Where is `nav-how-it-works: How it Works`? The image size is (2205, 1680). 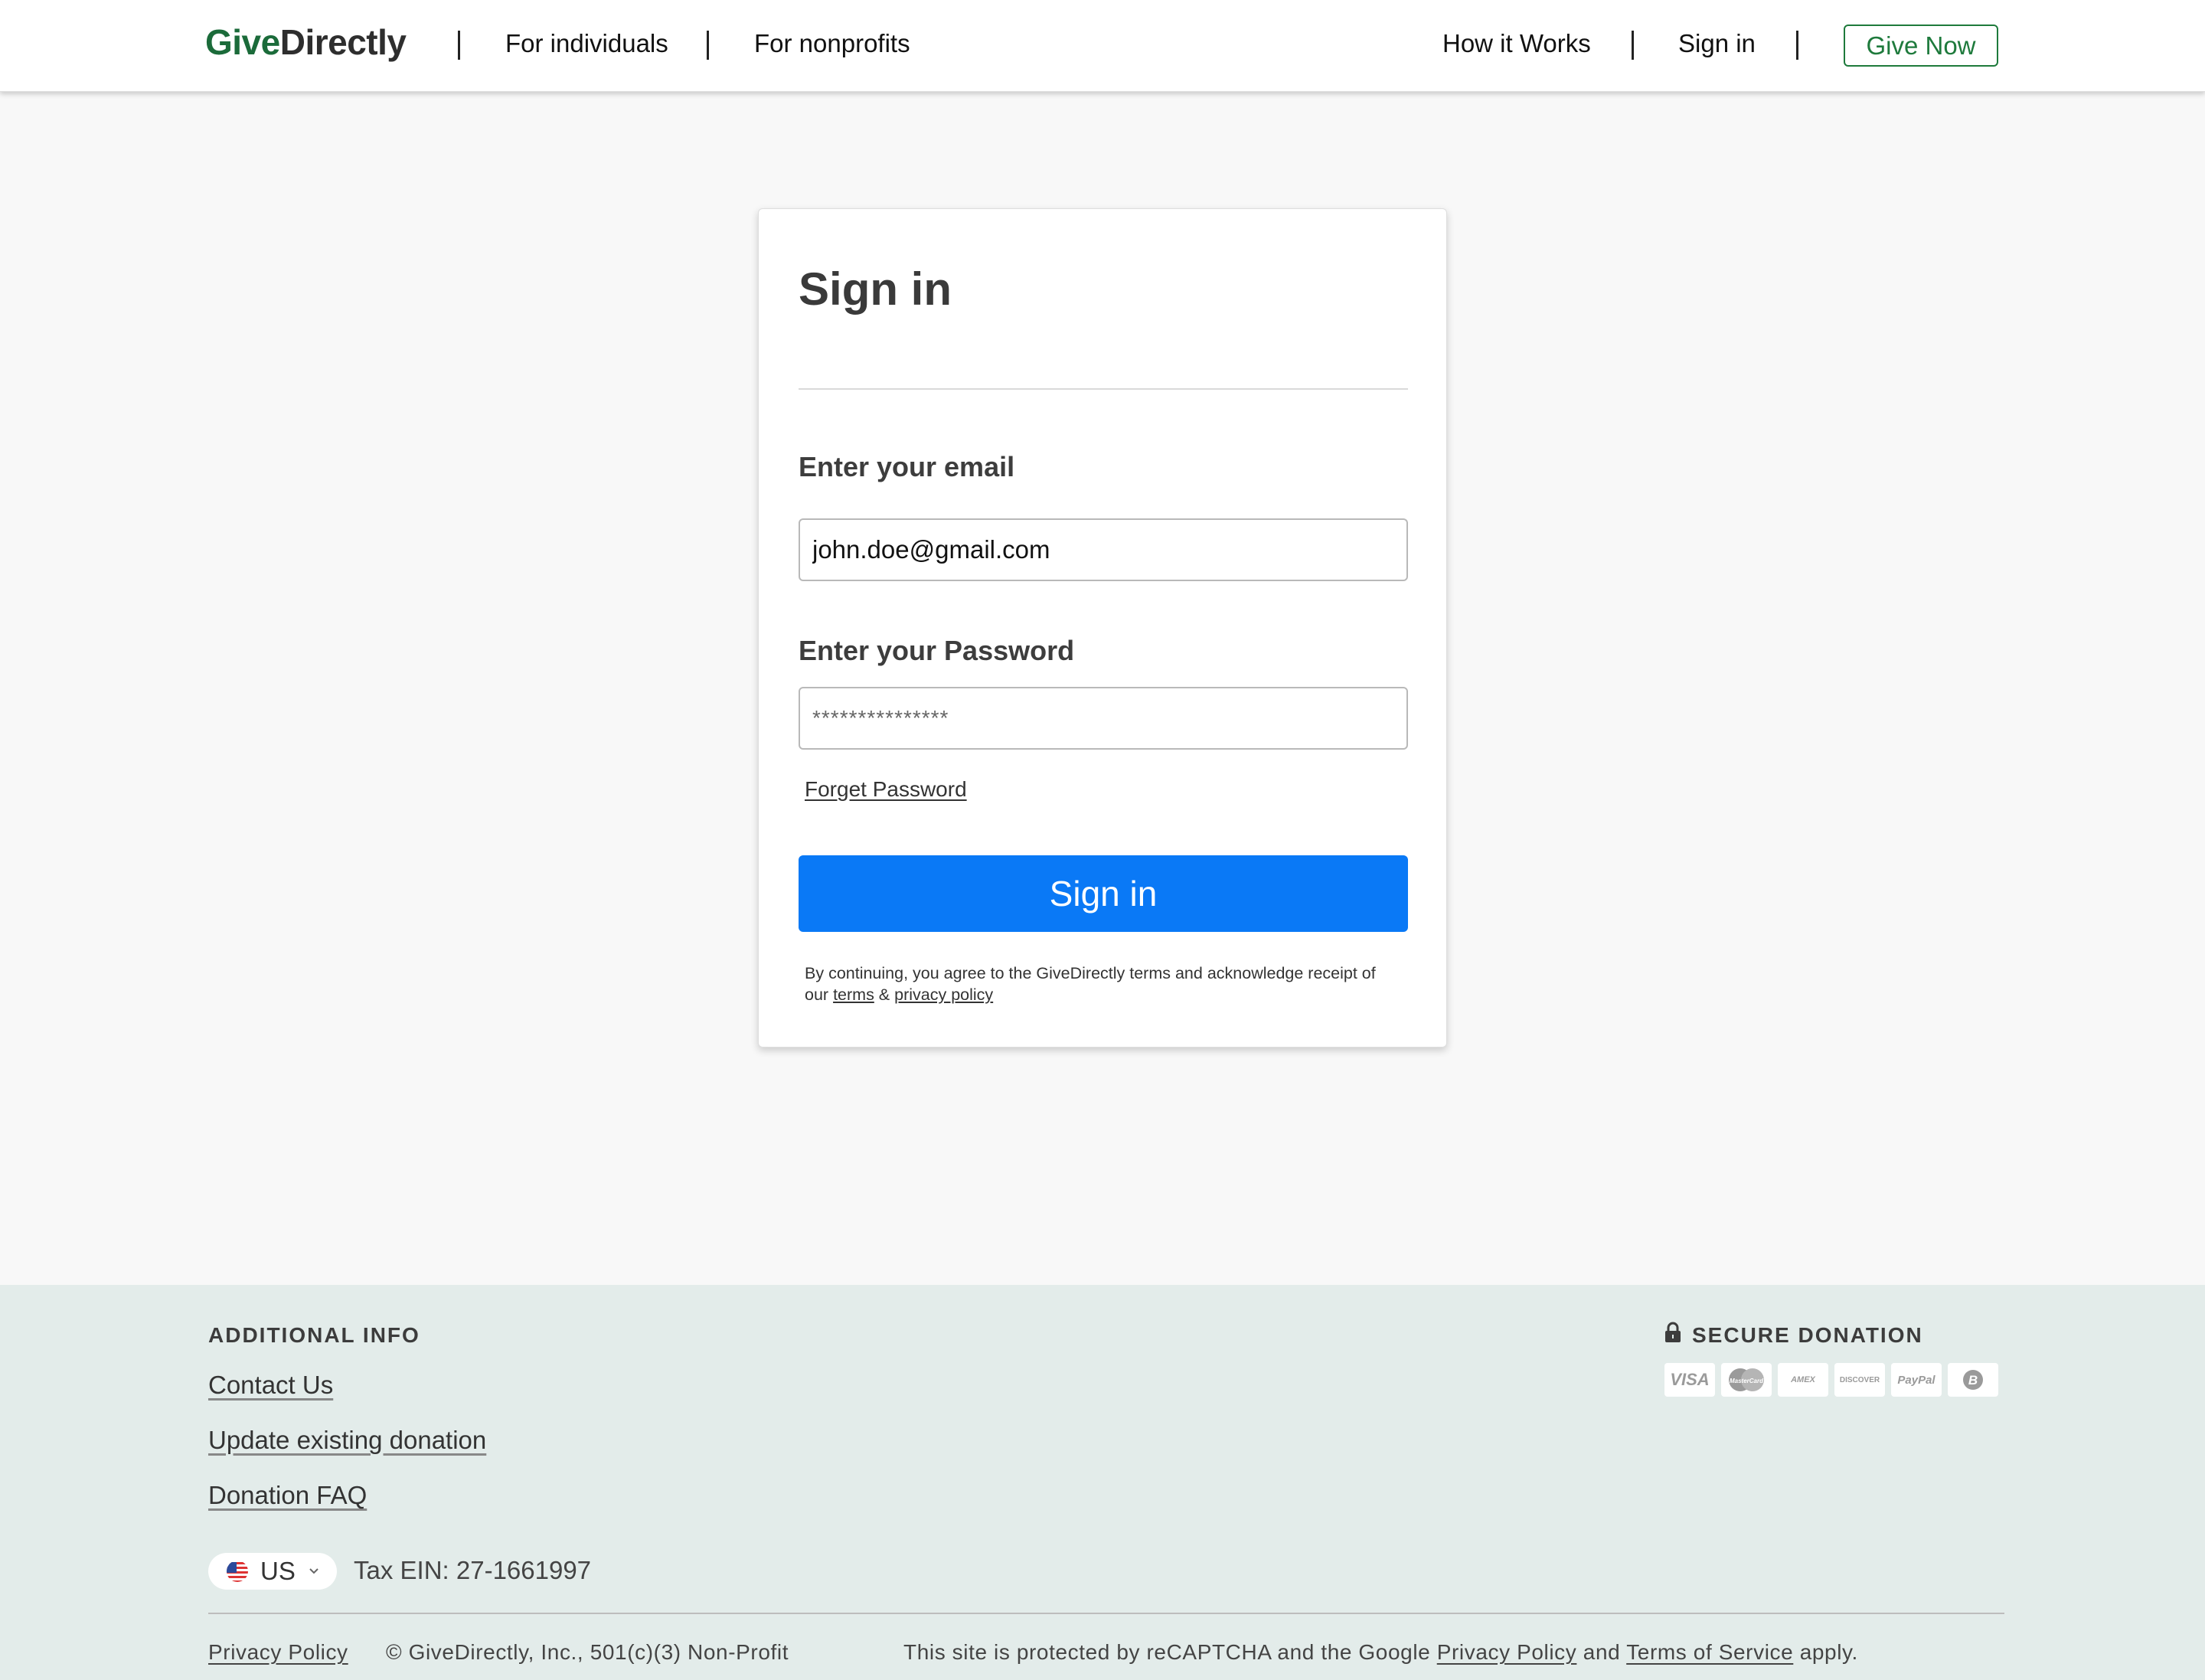
nav-how-it-works: How it Works is located at coordinates (1516, 43).